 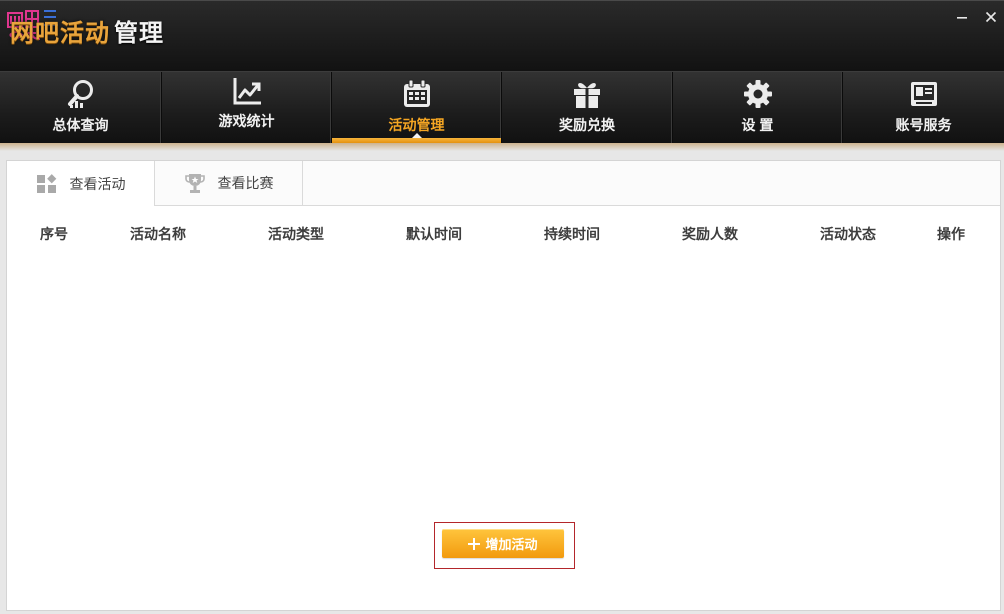 What do you see at coordinates (474, 543) in the screenshot?
I see `plus-icon` at bounding box center [474, 543].